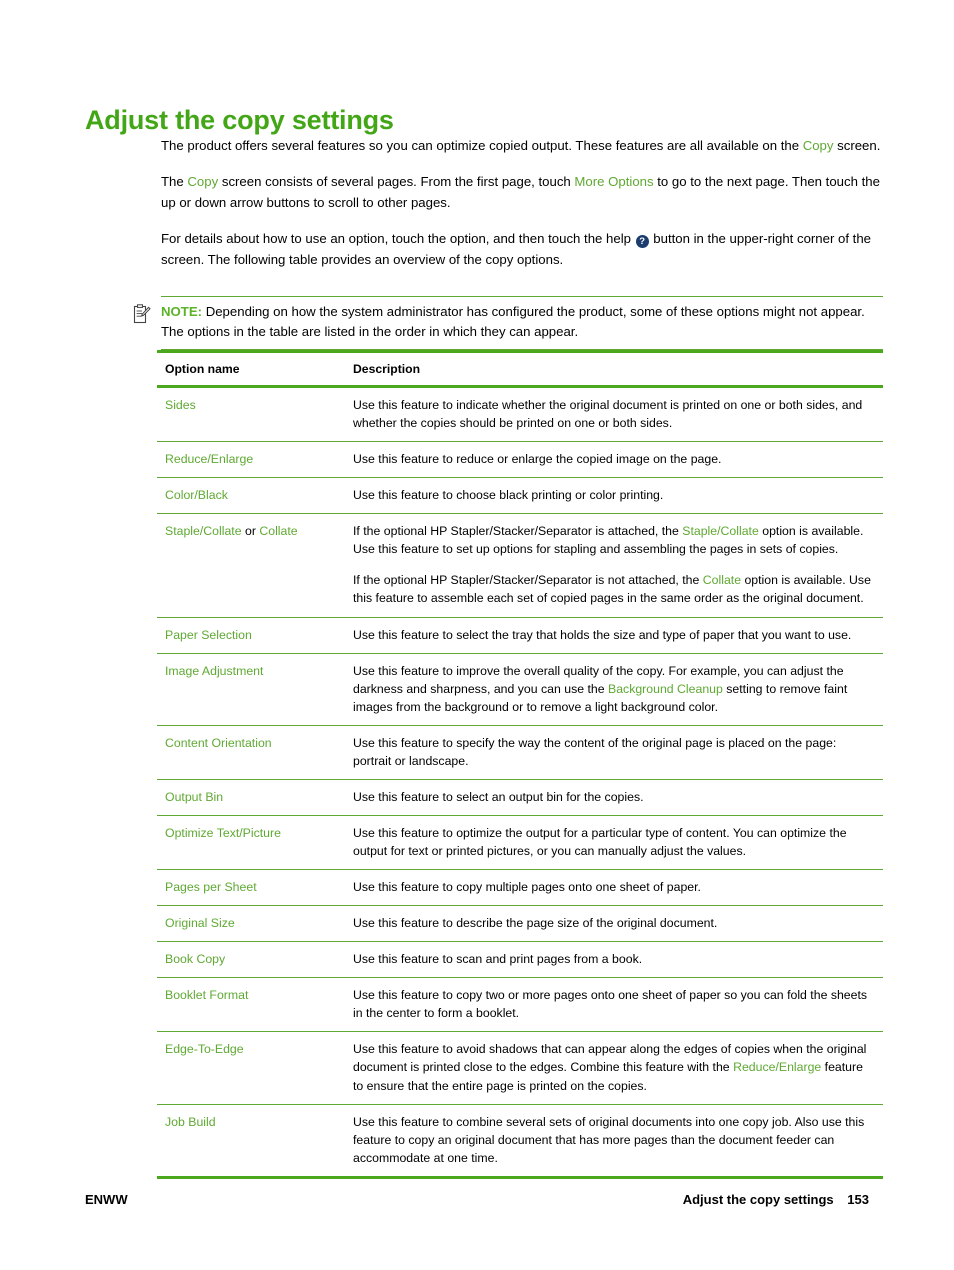 Image resolution: width=954 pixels, height=1270 pixels. I want to click on ui-term: Copy, so click(203, 182).